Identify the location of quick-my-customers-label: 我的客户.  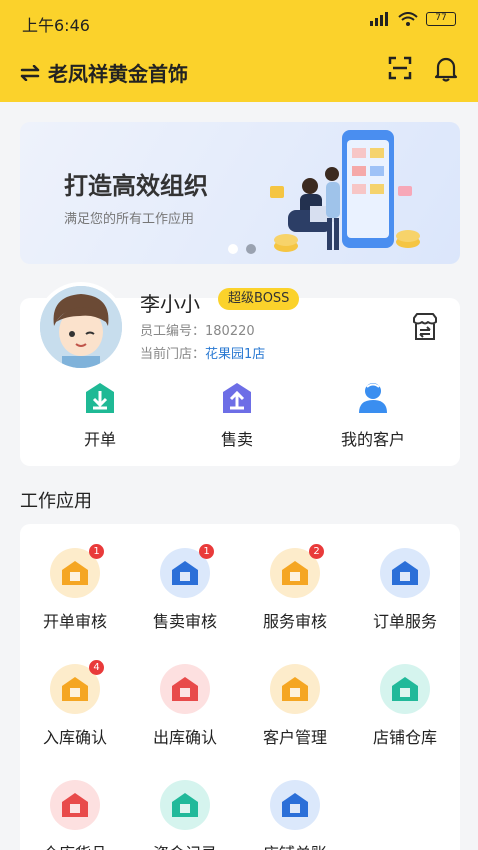
(372, 439).